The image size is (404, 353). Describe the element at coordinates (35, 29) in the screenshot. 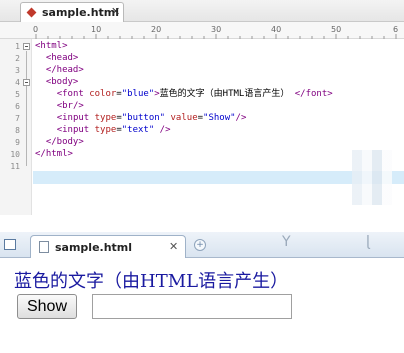

I see `ruler-tick-label: 0` at that location.